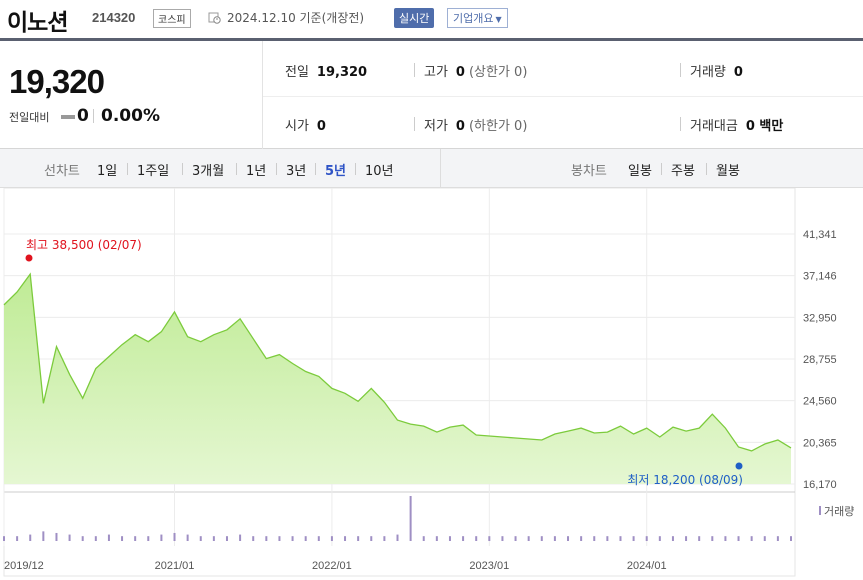 The height and width of the screenshot is (580, 863). I want to click on low-label: 최저 18,200 (08/09), so click(685, 480).